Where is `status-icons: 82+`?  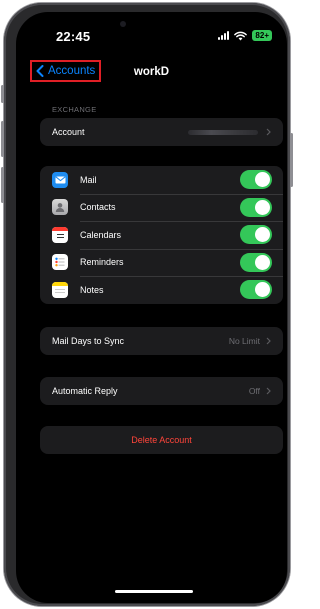 status-icons: 82+ is located at coordinates (245, 35).